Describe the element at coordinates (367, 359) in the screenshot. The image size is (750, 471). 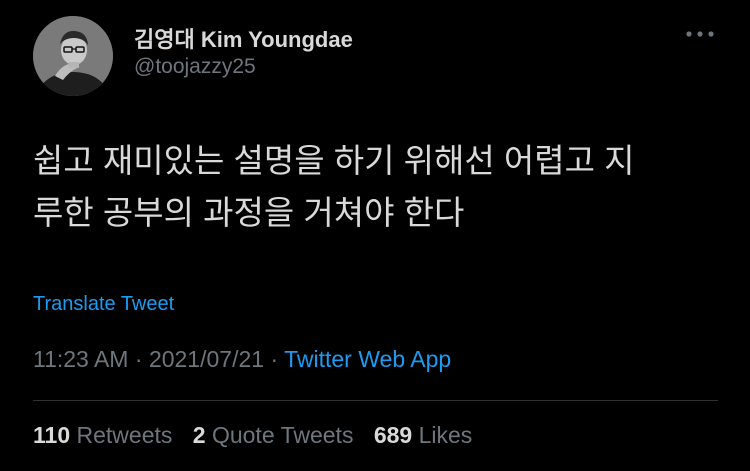
I see `tweet-source-link: Twitter Web App` at that location.